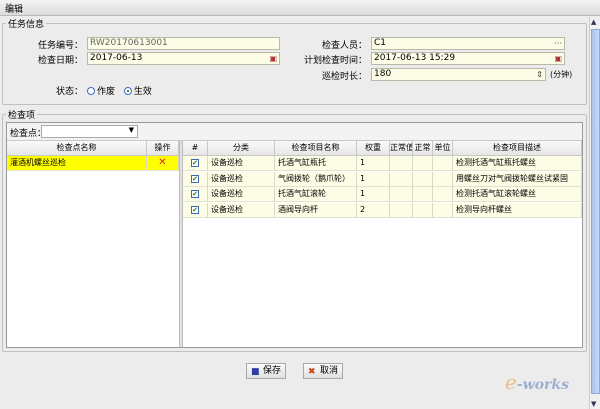 Image resolution: width=600 pixels, height=409 pixels. I want to click on scroll-down-icon: ▼, so click(593, 404).